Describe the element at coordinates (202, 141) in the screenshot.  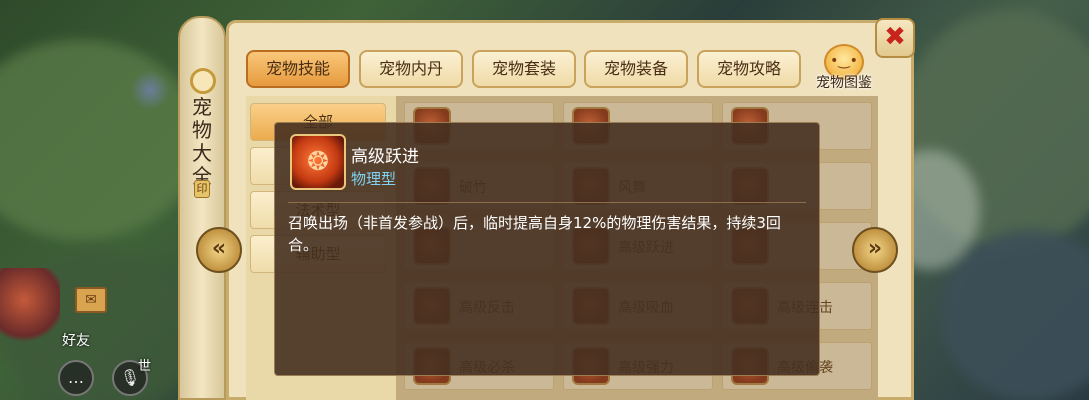
I see `panel-title: 宠物大全` at that location.